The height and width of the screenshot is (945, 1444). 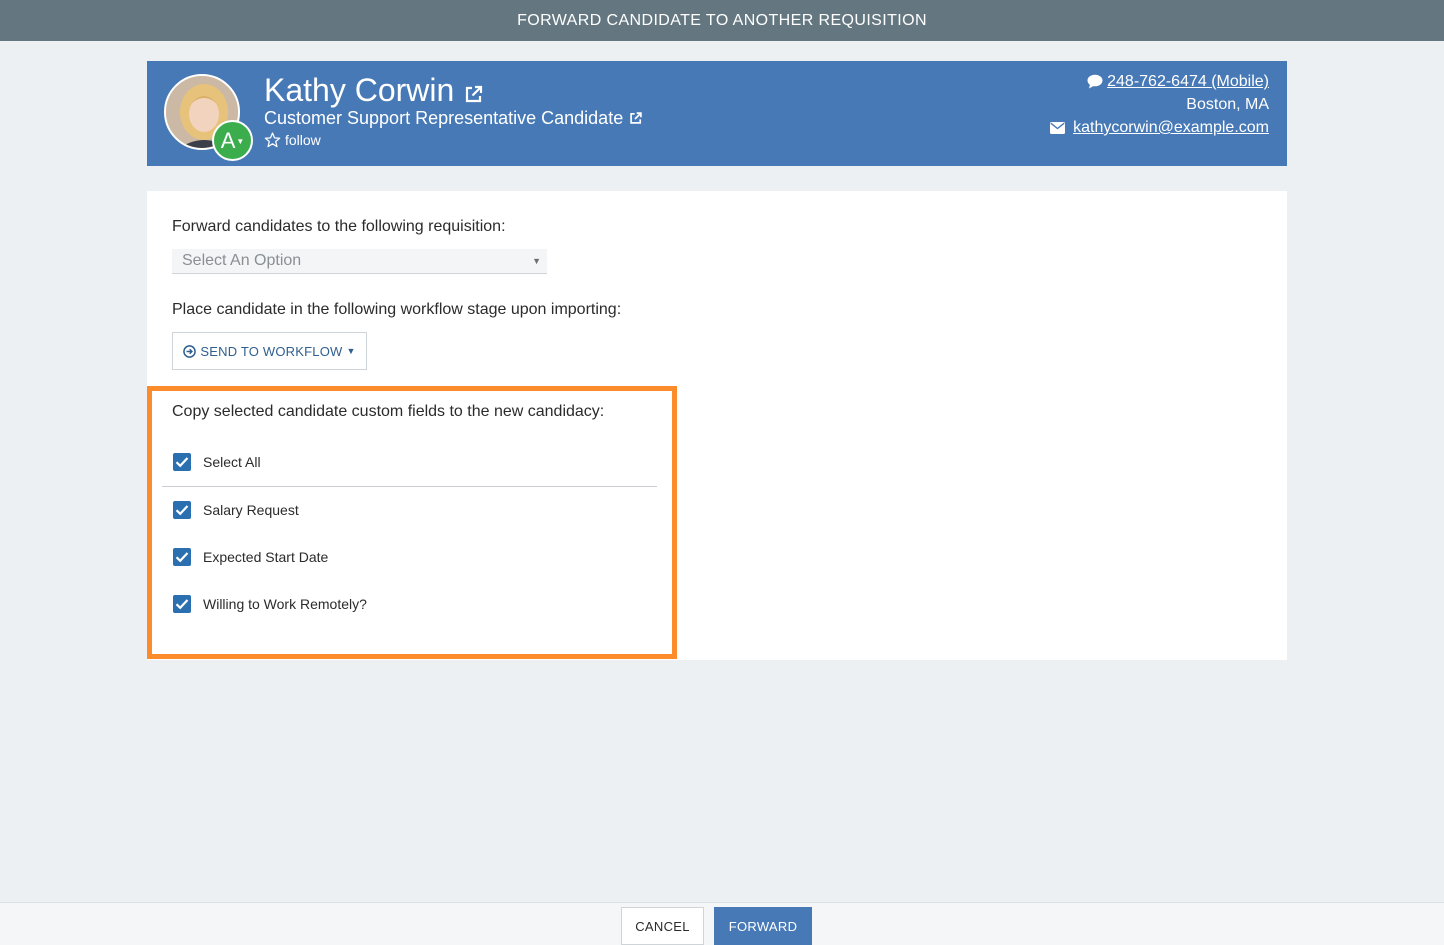 I want to click on select-all-checkbox: Select All, so click(x=217, y=462).